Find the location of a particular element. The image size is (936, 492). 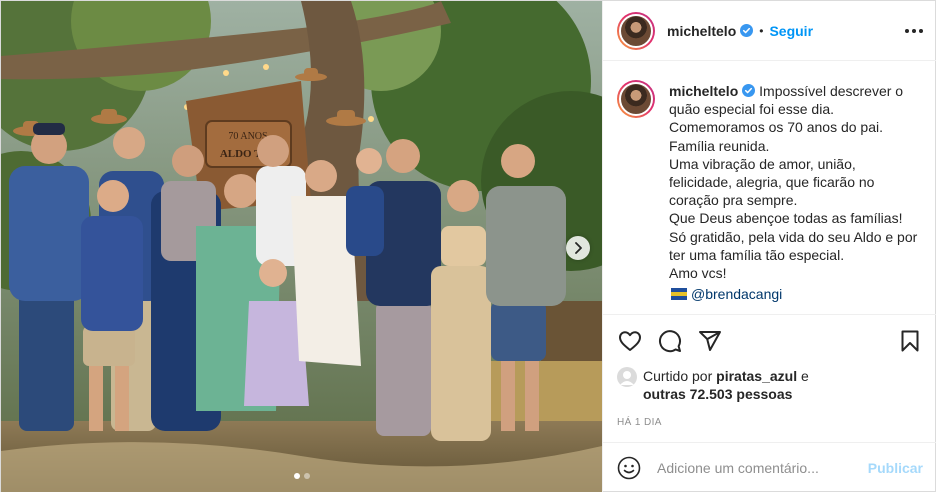

likes-and: e is located at coordinates (804, 376).